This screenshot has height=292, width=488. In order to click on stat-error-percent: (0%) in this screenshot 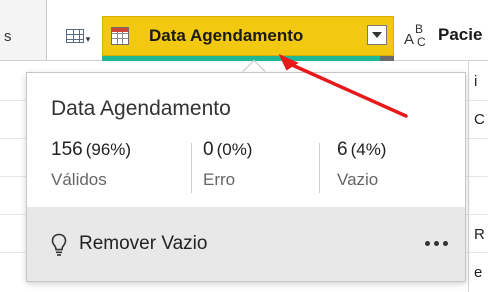, I will do `click(234, 149)`.